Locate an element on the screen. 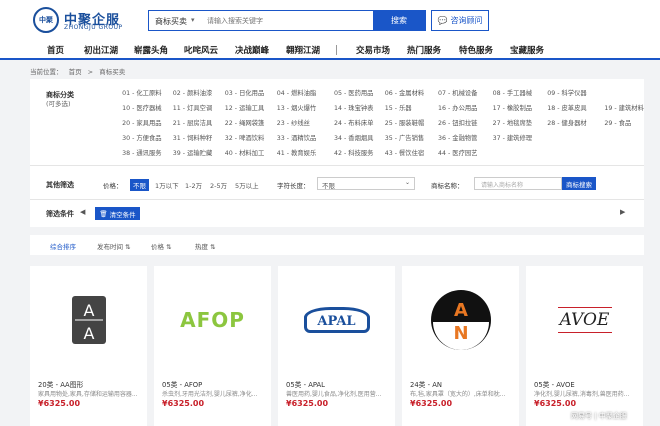 The height and width of the screenshot is (426, 660). search-button: 搜索 is located at coordinates (399, 20).